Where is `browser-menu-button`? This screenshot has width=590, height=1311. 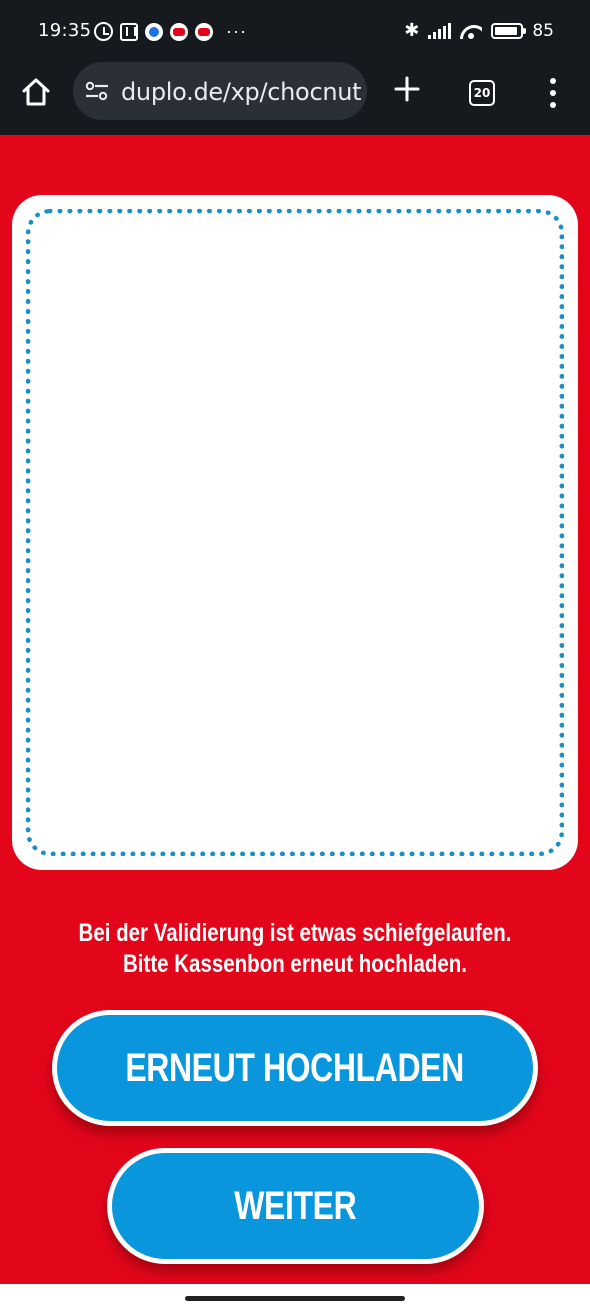
browser-menu-button is located at coordinates (553, 93).